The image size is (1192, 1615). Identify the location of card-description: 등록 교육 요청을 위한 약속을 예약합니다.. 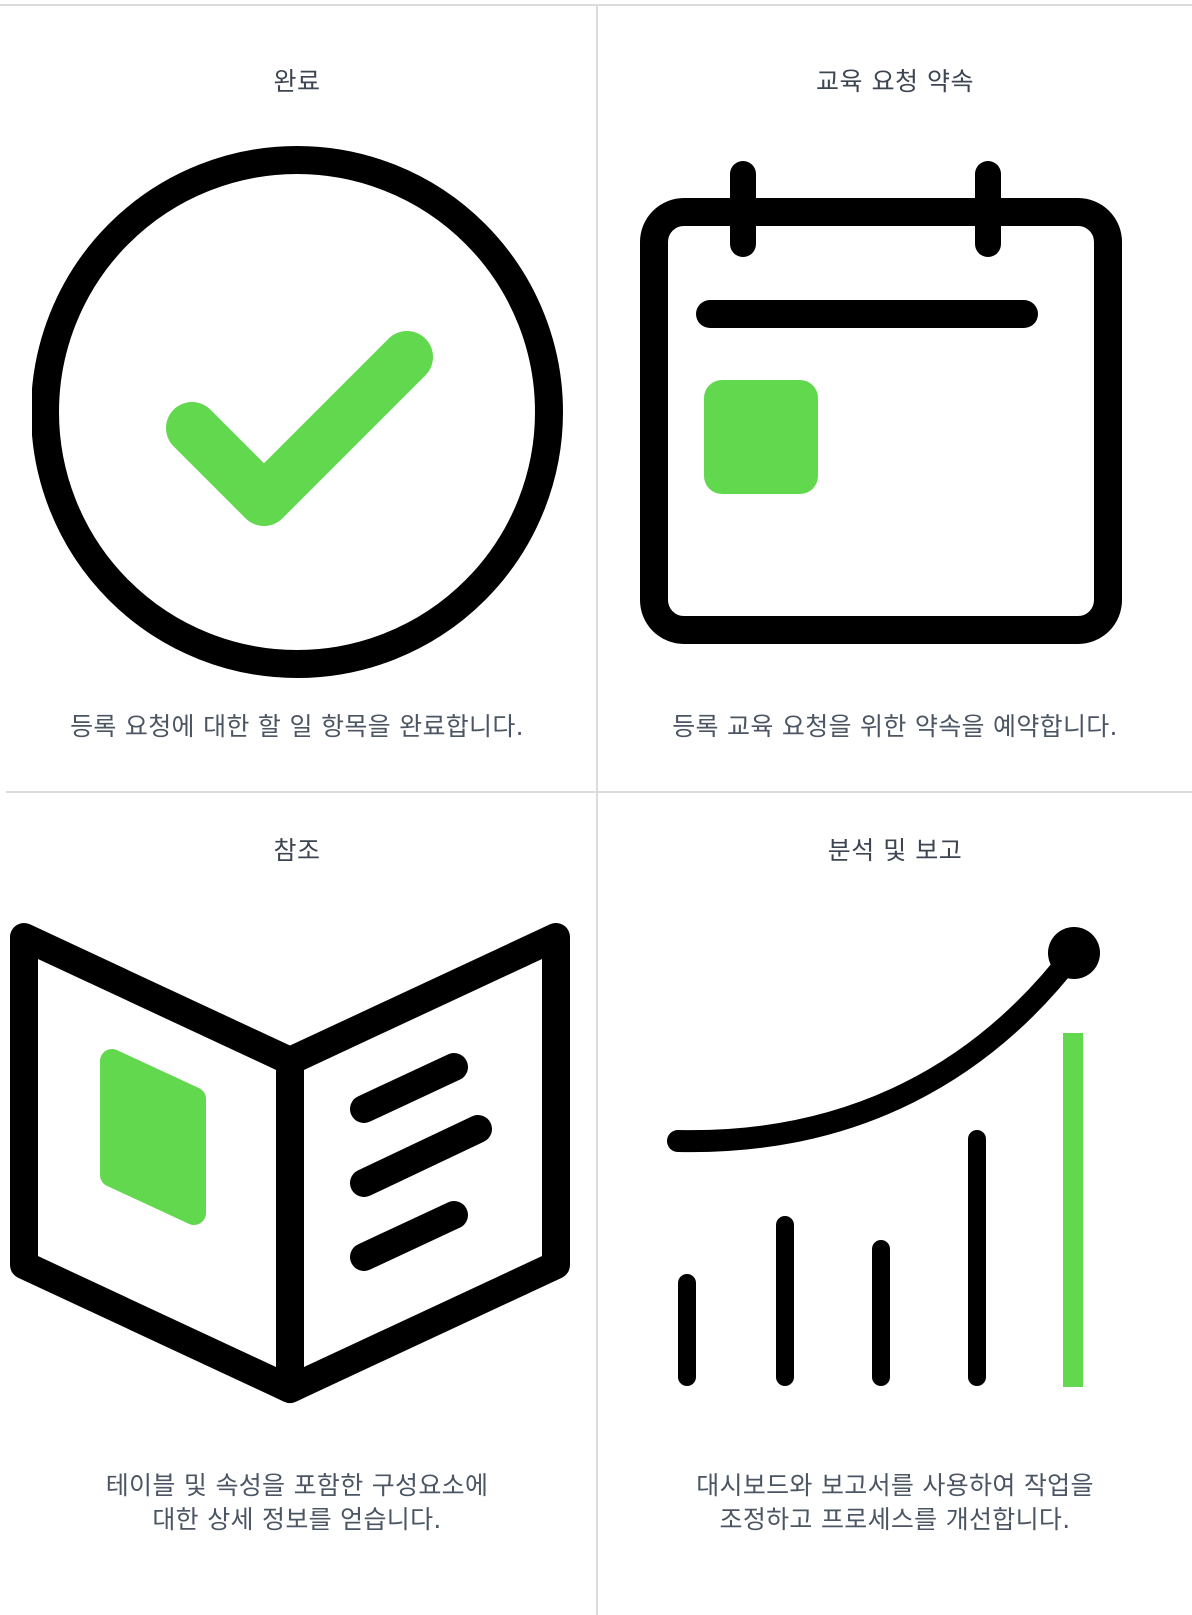
(895, 727).